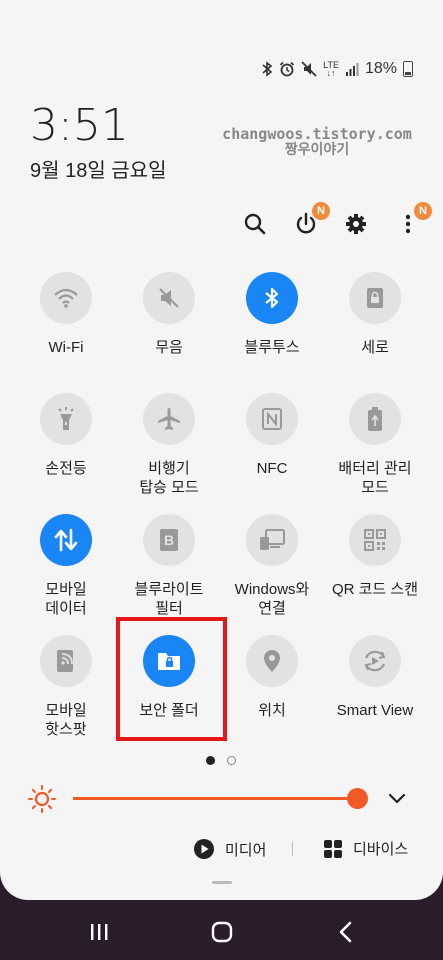  I want to click on tile-rotation: 세로, so click(375, 314).